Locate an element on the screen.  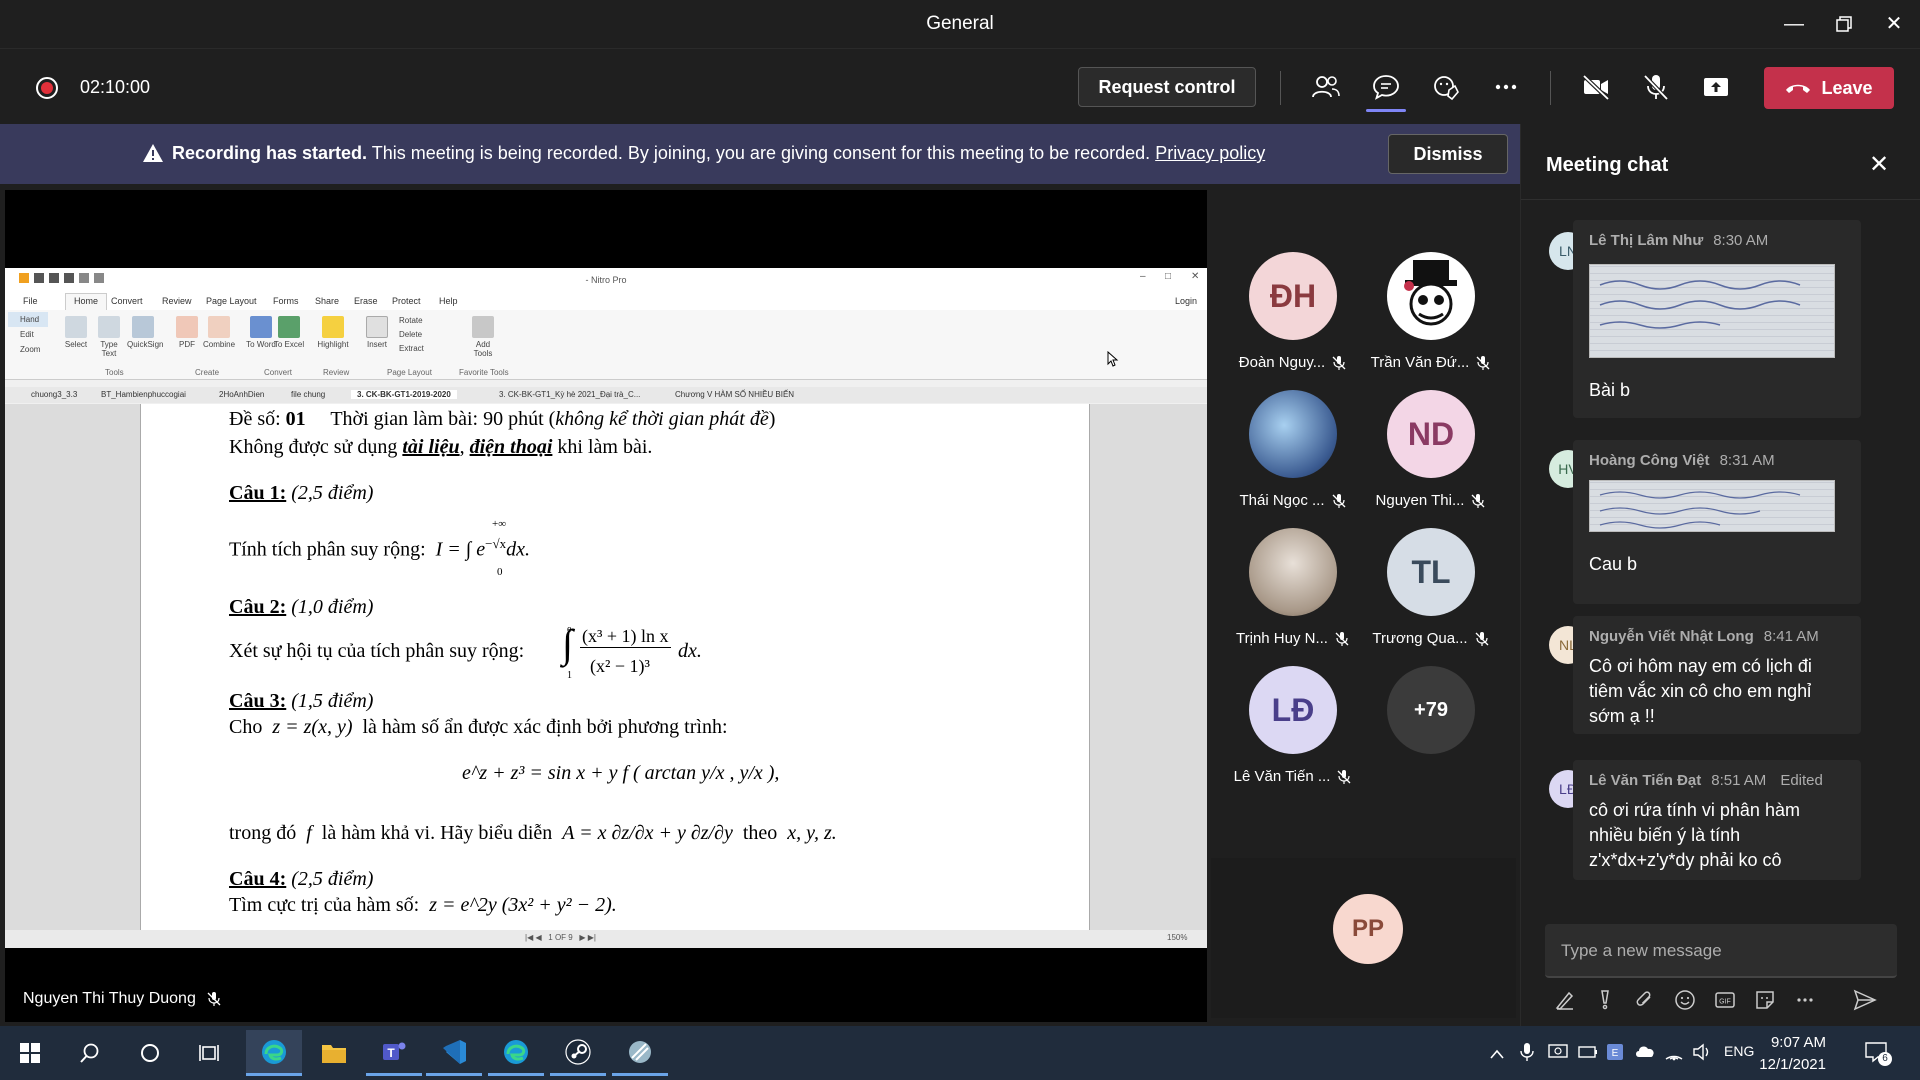
start-button is located at coordinates (30, 1053).